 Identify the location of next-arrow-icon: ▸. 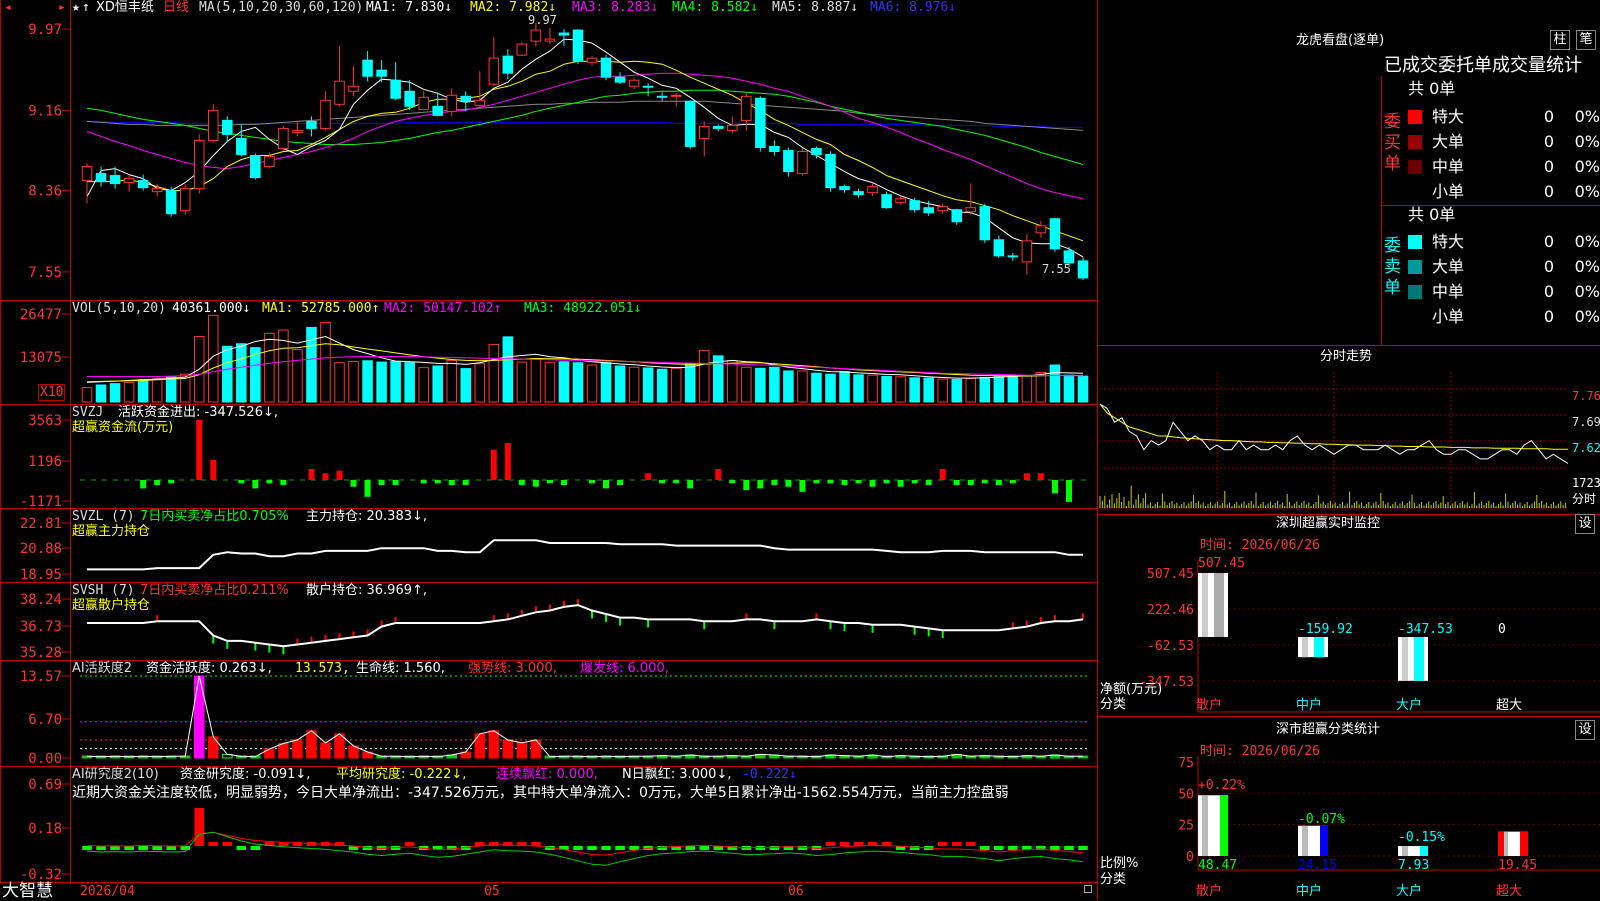
(62, 7).